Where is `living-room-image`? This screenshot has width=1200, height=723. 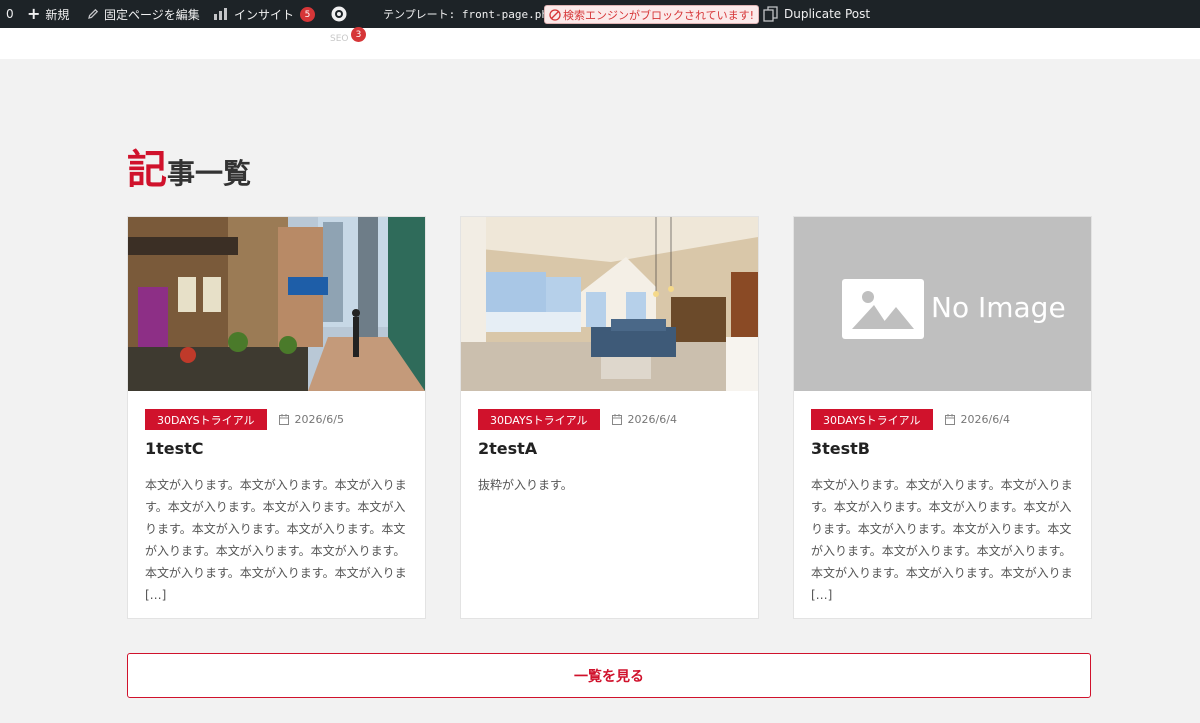 living-room-image is located at coordinates (609, 304).